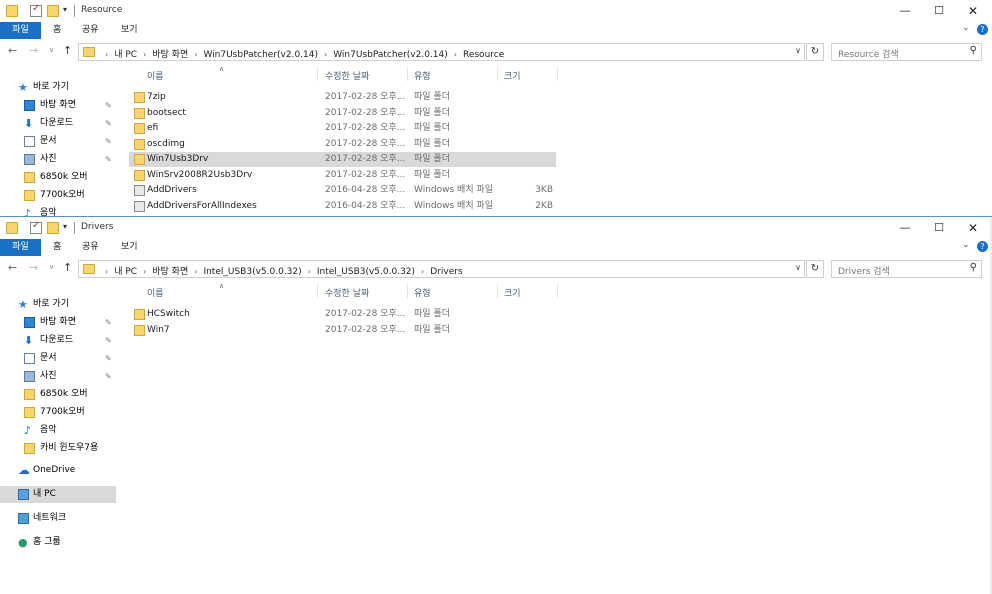  I want to click on file-row: oscdimg 2017-02-28 오후... 파일 폴더, so click(342, 144).